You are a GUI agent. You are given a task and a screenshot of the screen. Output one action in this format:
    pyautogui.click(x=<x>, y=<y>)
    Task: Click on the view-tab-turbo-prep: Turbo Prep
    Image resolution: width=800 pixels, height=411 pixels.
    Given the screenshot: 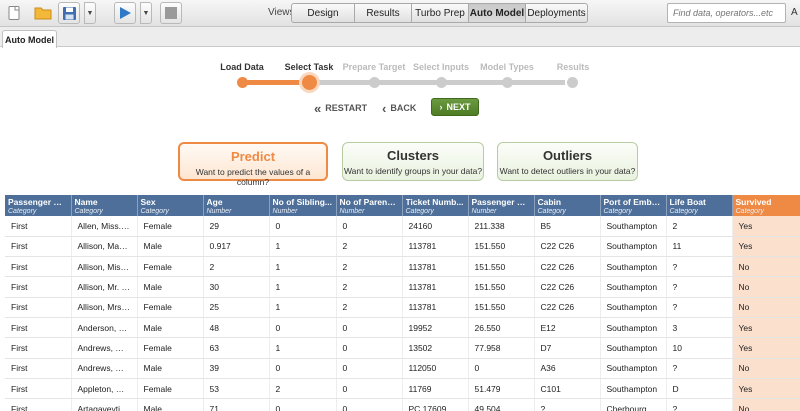 What is the action you would take?
    pyautogui.click(x=440, y=13)
    